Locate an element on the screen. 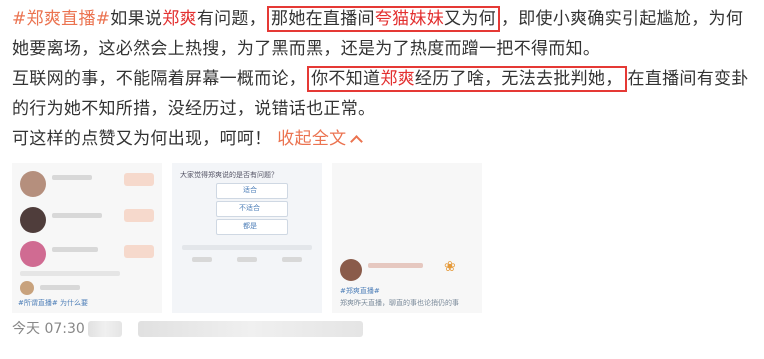  poll-option: 都是 is located at coordinates (252, 227).